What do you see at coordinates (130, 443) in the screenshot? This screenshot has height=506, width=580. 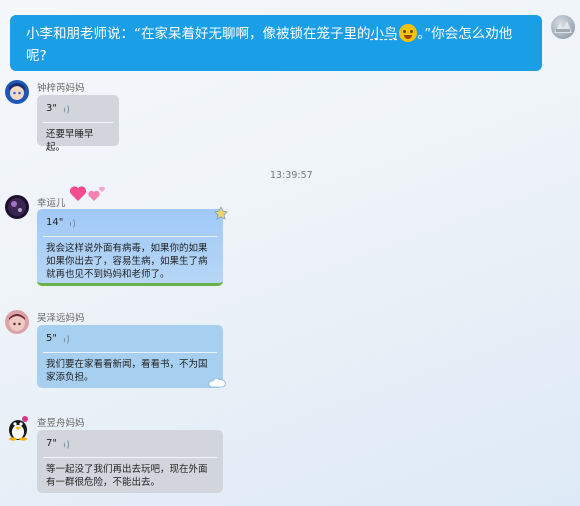 I see `voice-player: 7"` at bounding box center [130, 443].